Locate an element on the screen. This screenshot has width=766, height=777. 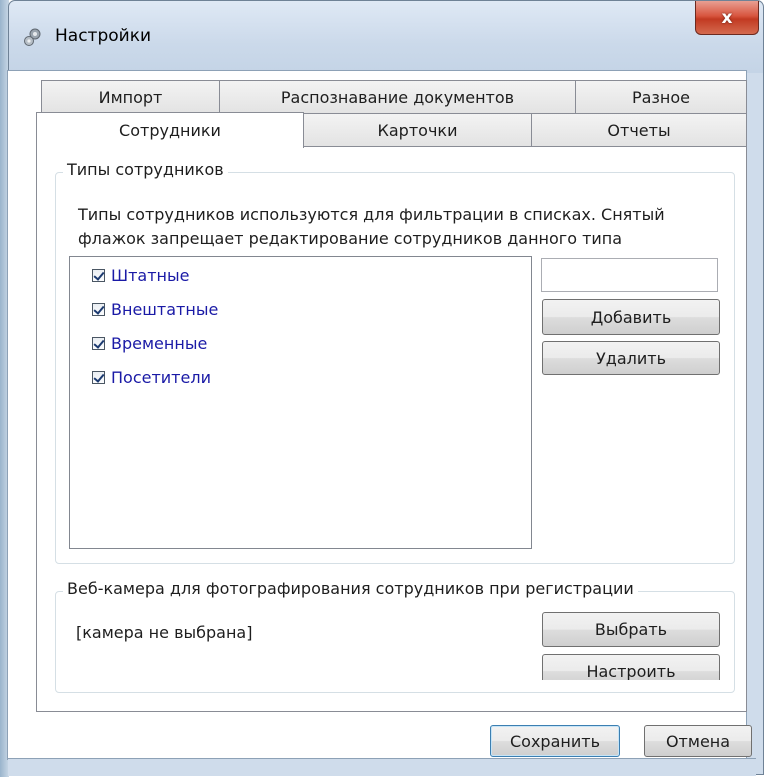
list-item-label: Штатные is located at coordinates (150, 275).